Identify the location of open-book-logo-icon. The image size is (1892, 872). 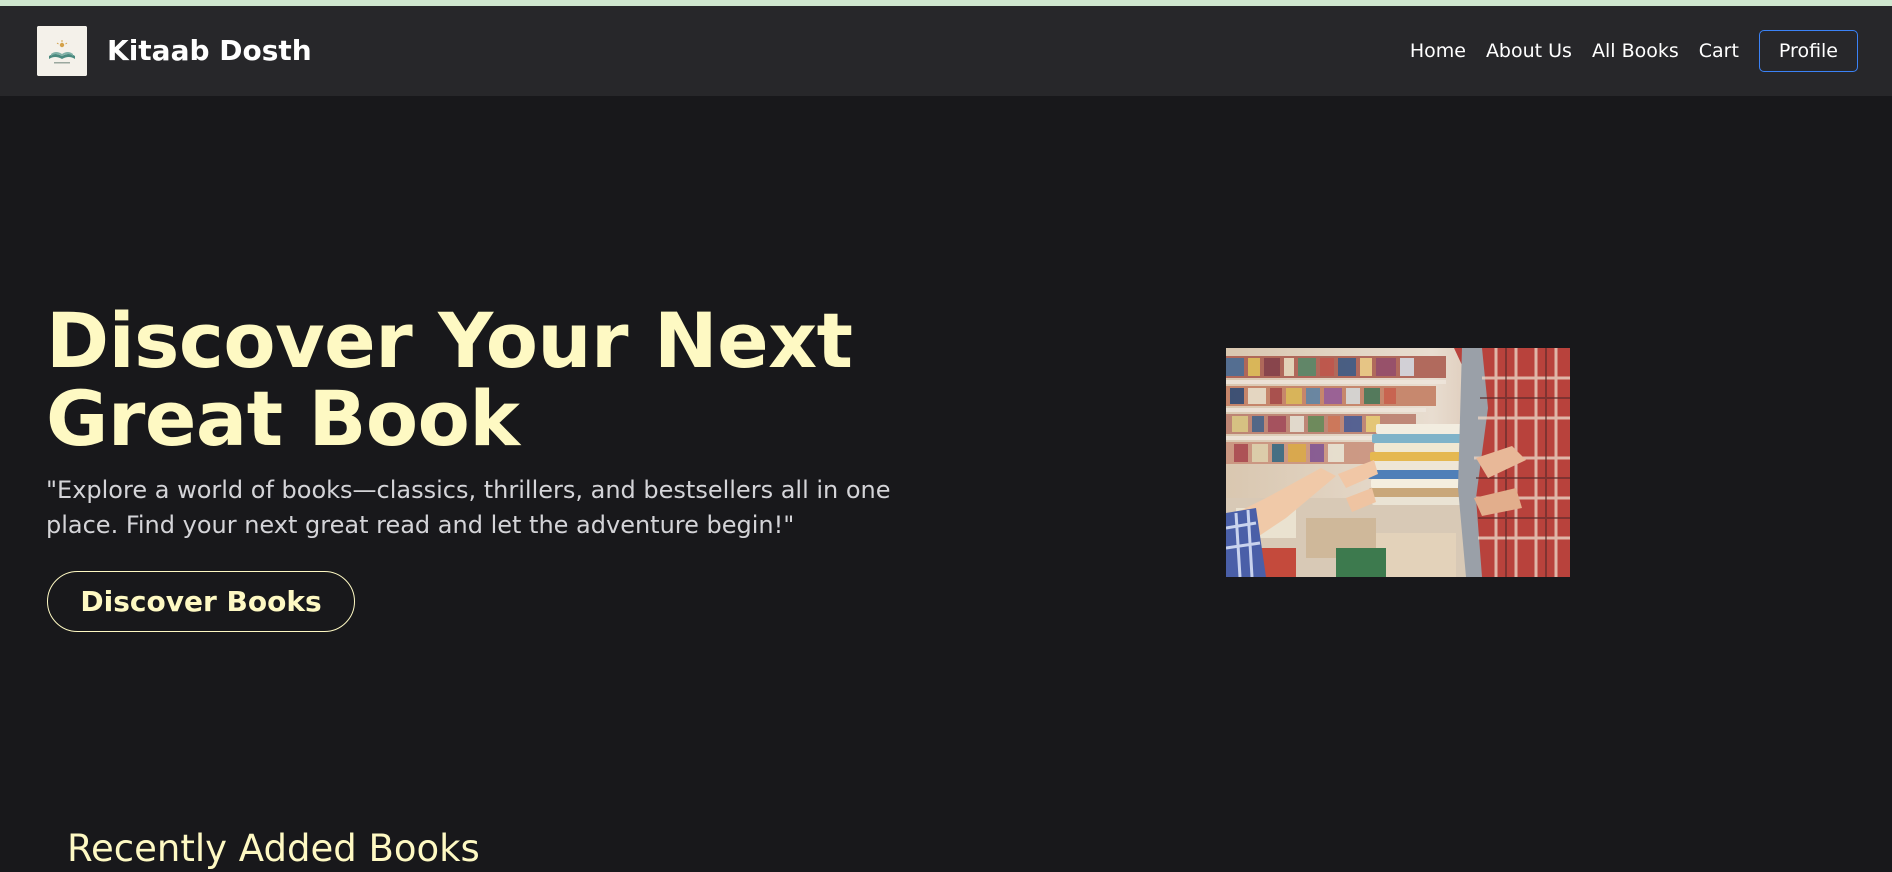
(62, 51).